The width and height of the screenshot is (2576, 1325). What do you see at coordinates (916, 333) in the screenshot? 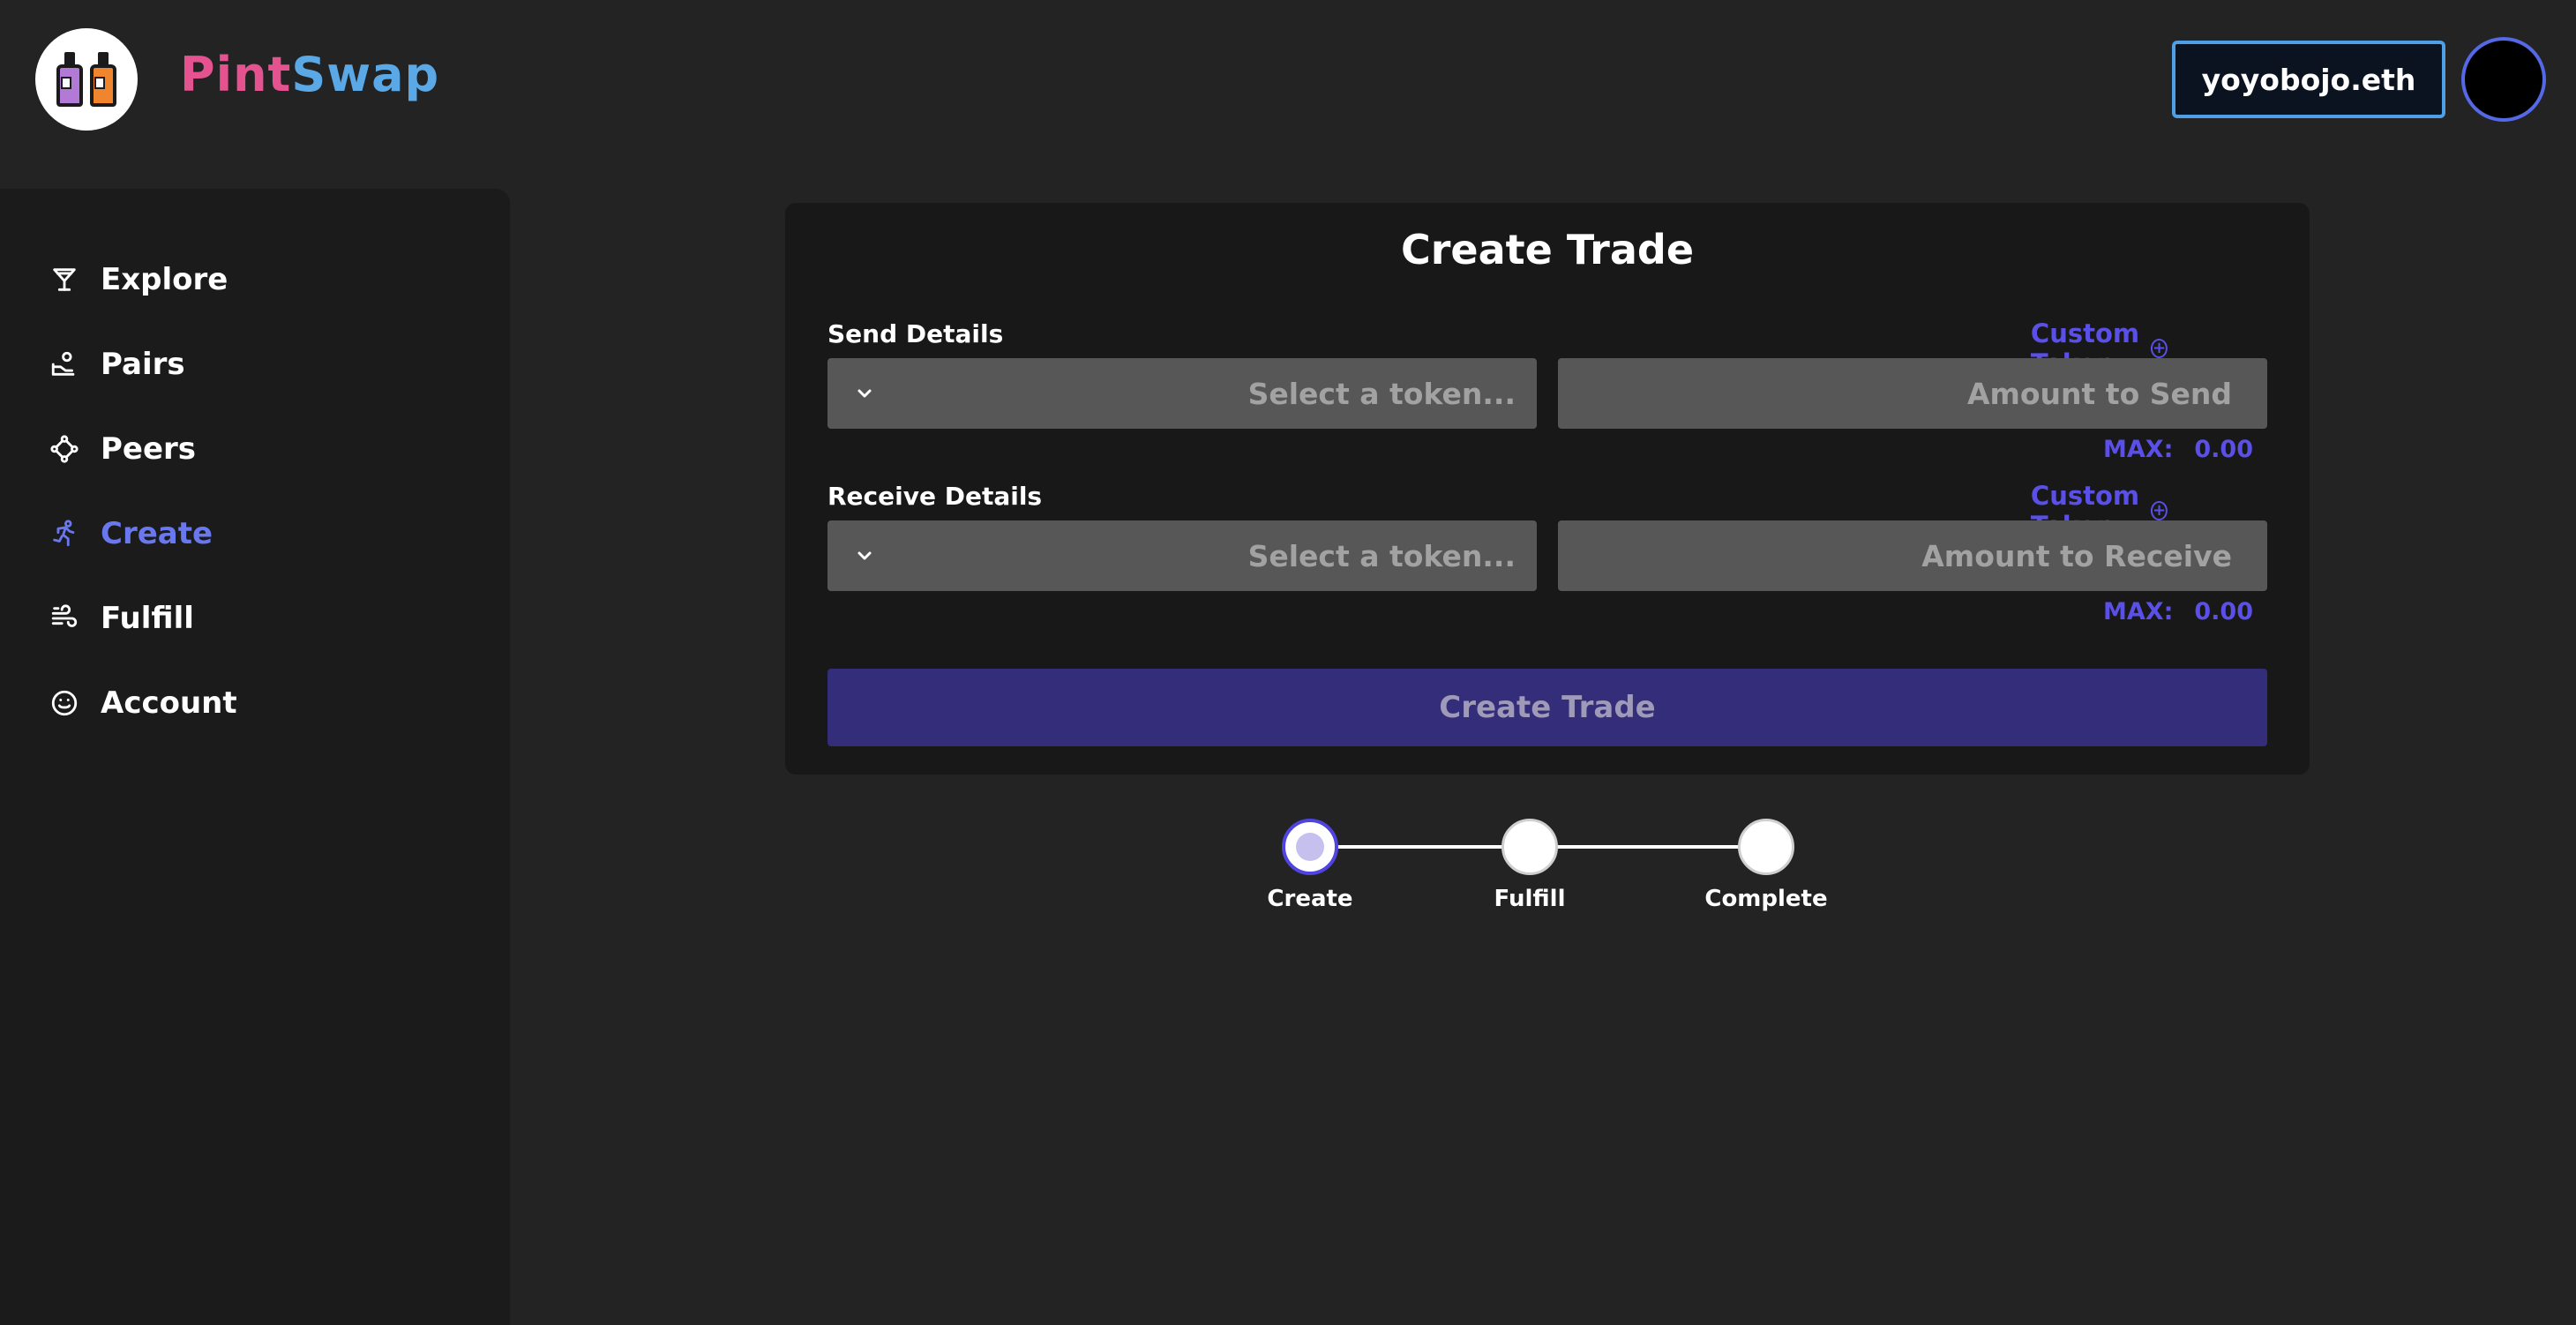
I see `send-details-label: Send Details` at bounding box center [916, 333].